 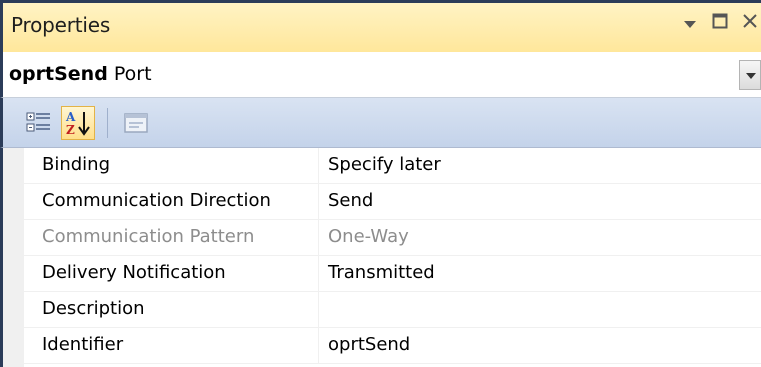 What do you see at coordinates (136, 123) in the screenshot?
I see `property-pages-icon` at bounding box center [136, 123].